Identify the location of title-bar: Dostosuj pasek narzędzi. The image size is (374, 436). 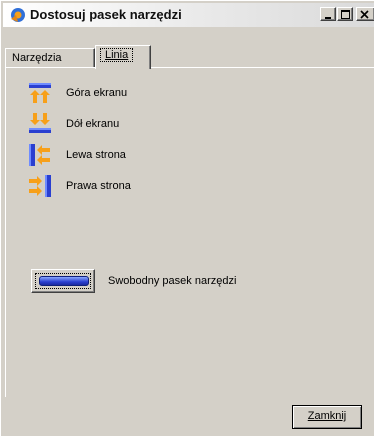
(188, 15).